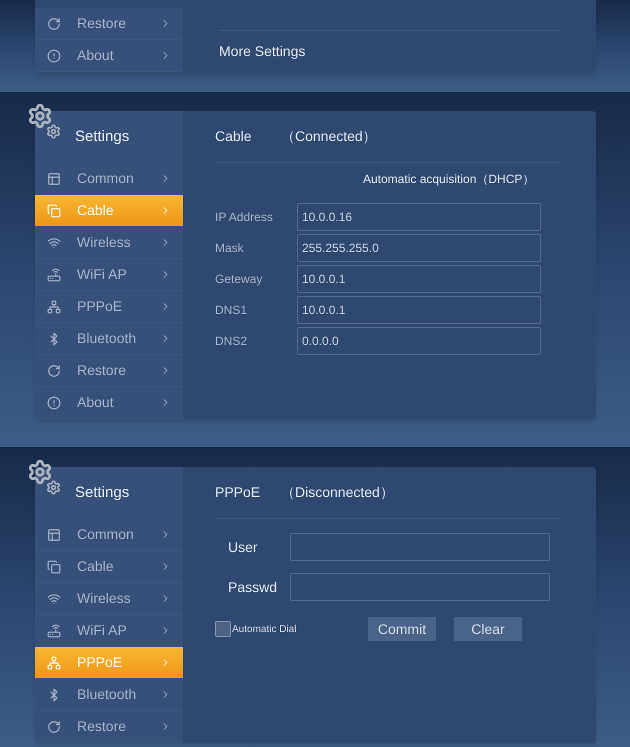 The image size is (630, 747). Describe the element at coordinates (262, 51) in the screenshot. I see `menu-entry: More Settings` at that location.